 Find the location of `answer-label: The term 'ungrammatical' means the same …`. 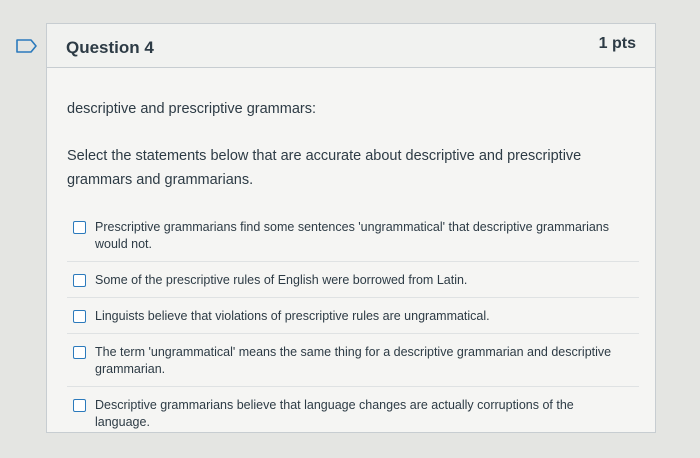

answer-label: The term 'ungrammatical' means the same … is located at coordinates (353, 360).